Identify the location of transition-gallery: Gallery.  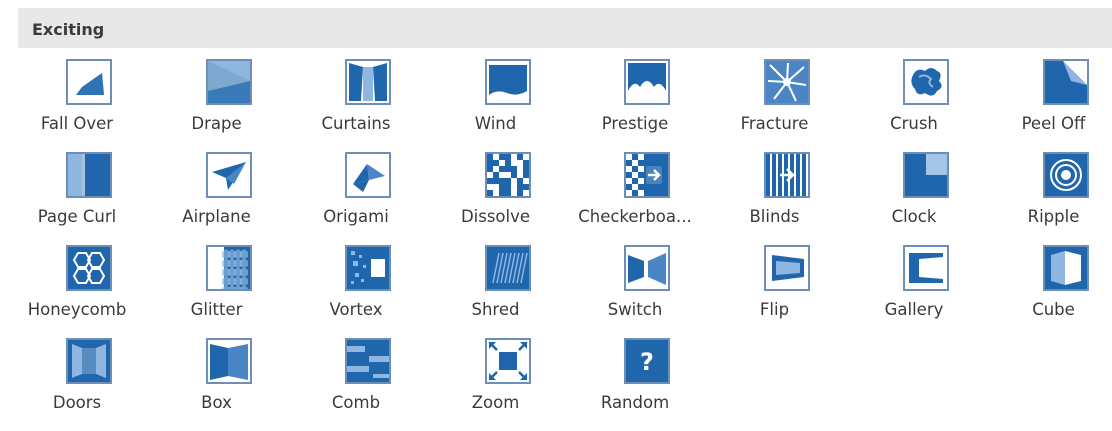
(925, 291).